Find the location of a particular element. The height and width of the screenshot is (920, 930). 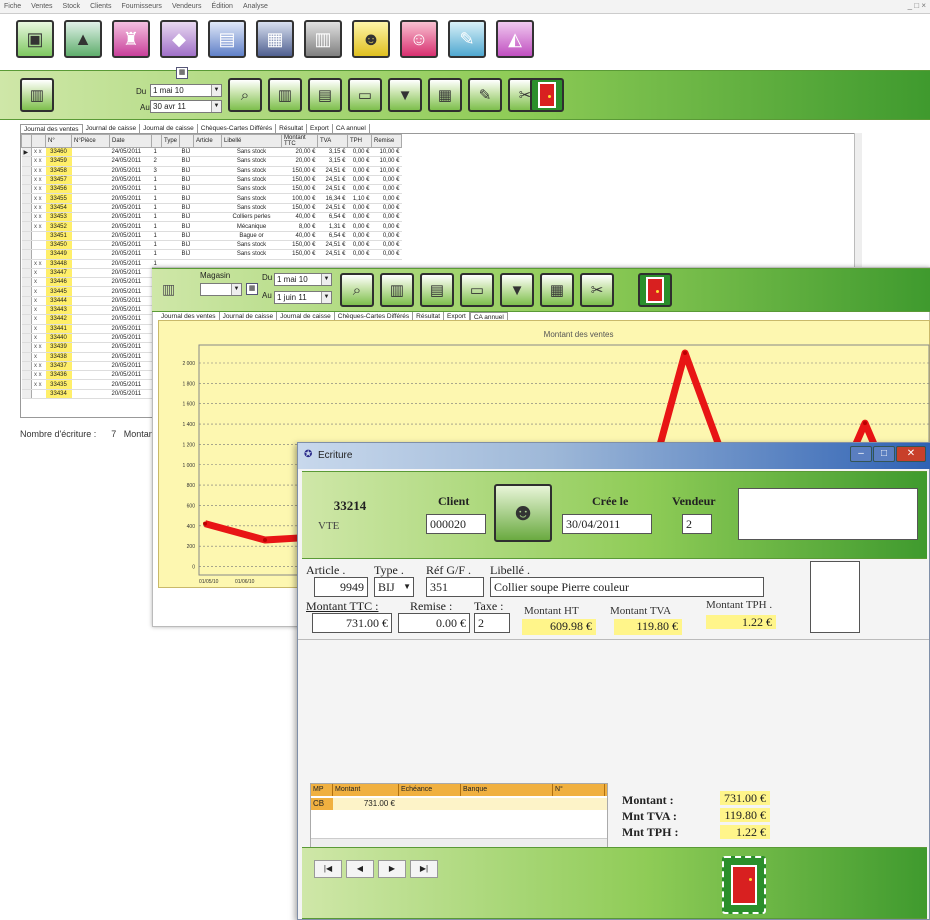

maximize-button: □ is located at coordinates (884, 454).